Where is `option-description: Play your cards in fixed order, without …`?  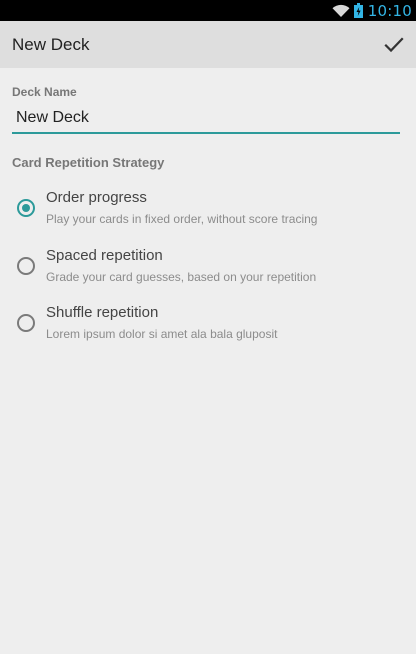
option-description: Play your cards in fixed order, without … is located at coordinates (182, 219).